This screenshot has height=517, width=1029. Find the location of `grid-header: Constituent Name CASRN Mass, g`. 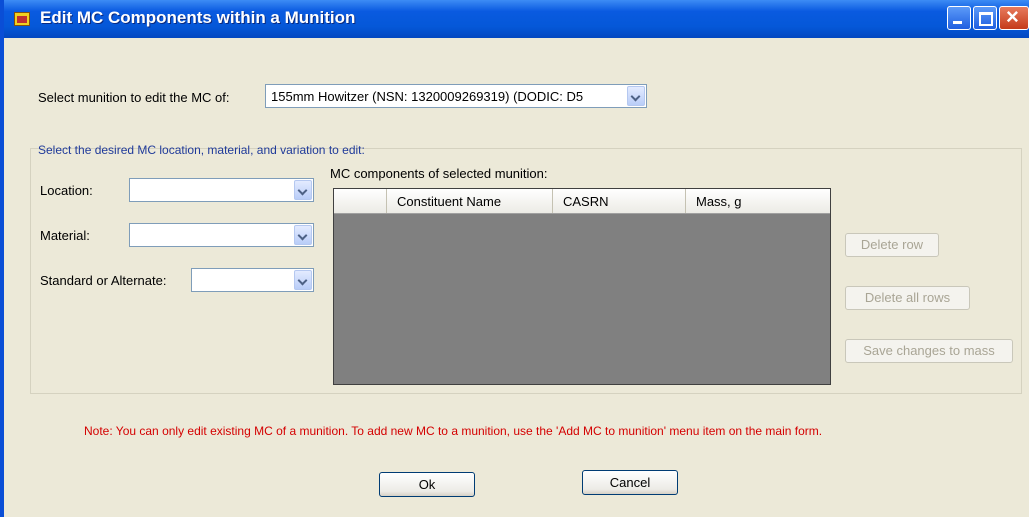

grid-header: Constituent Name CASRN Mass, g is located at coordinates (582, 201).